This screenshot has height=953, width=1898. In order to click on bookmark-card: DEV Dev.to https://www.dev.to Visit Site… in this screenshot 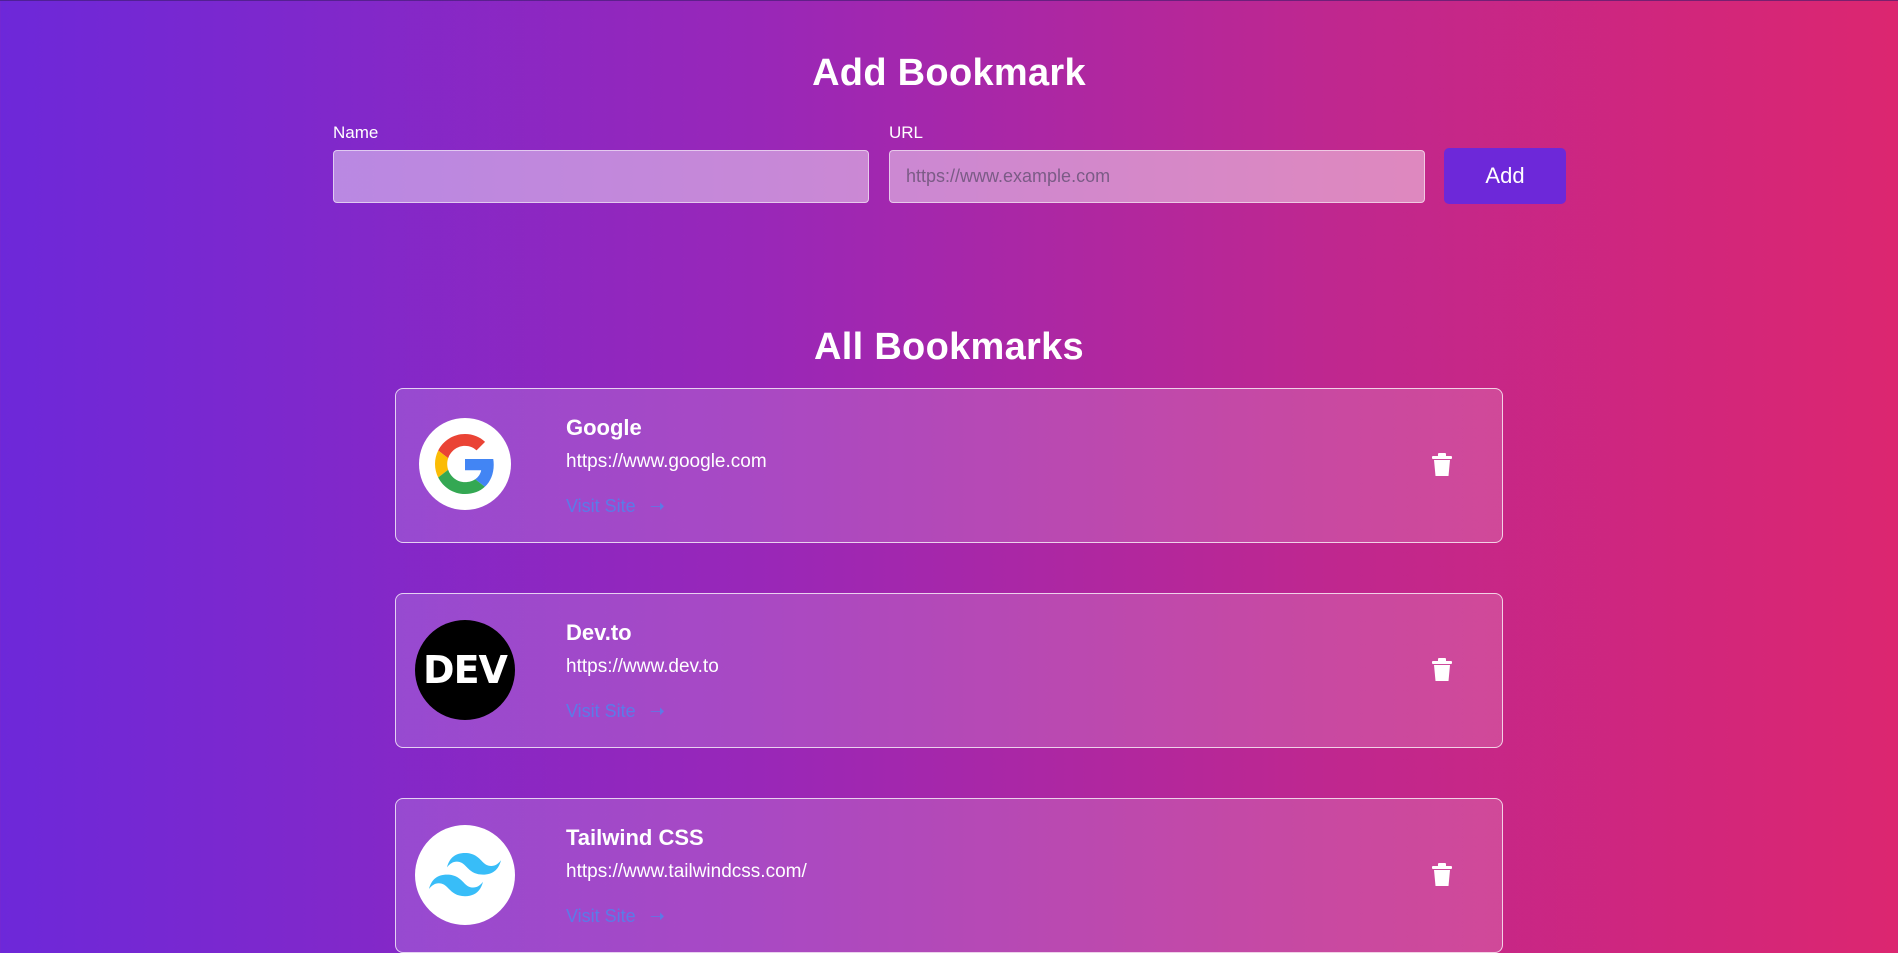, I will do `click(949, 670)`.